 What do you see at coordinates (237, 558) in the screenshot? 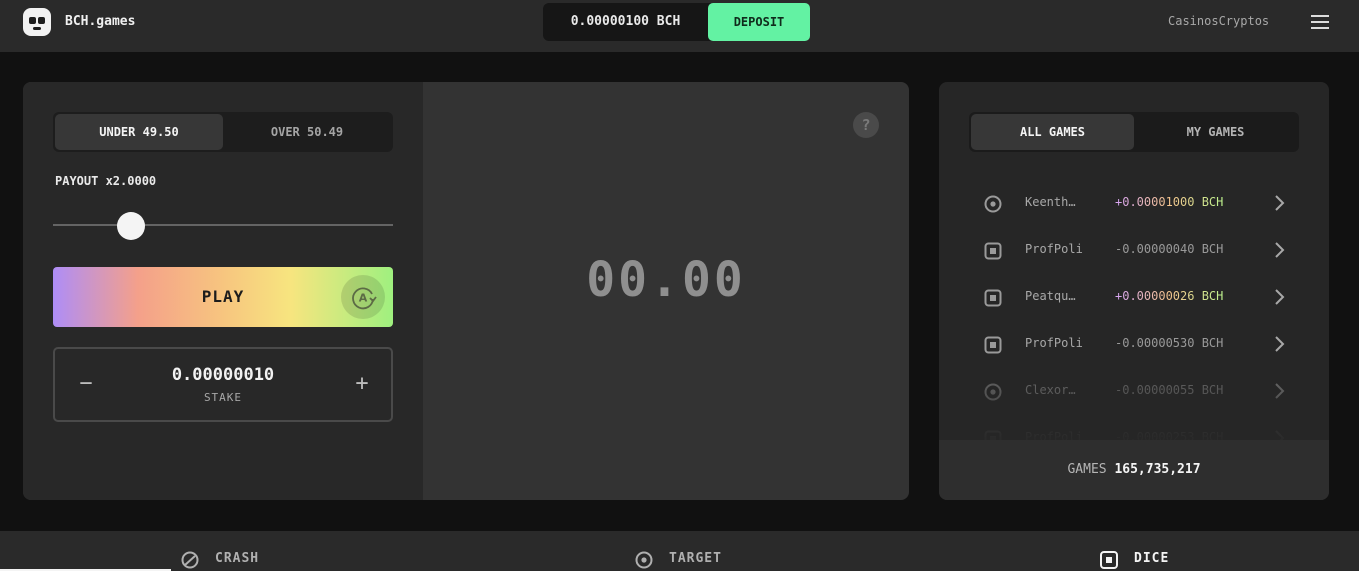
I see `nav-crash-label: CRASH` at bounding box center [237, 558].